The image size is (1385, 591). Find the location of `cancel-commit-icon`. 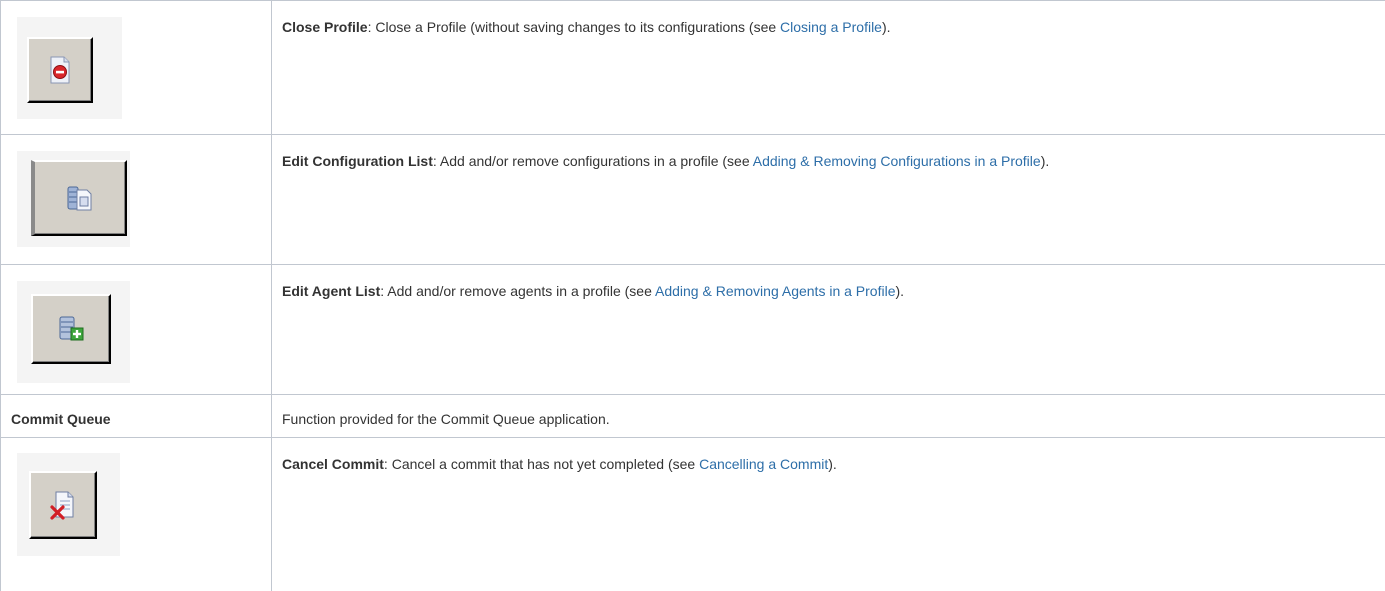

cancel-commit-icon is located at coordinates (63, 505).